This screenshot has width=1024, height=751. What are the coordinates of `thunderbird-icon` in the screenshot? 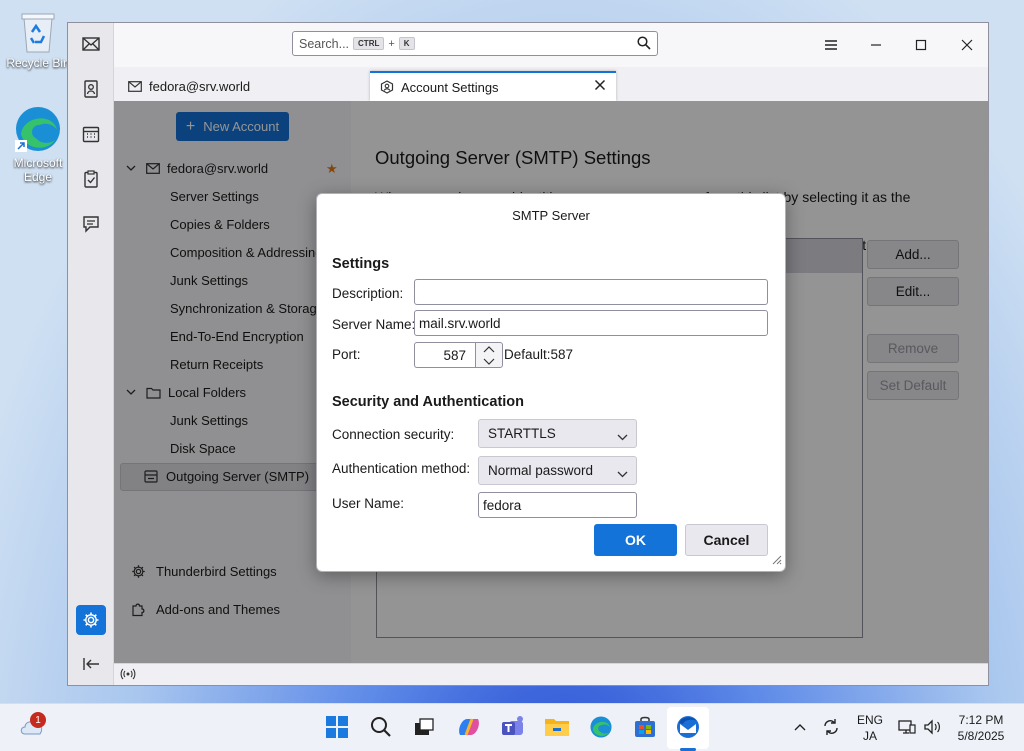 It's located at (688, 727).